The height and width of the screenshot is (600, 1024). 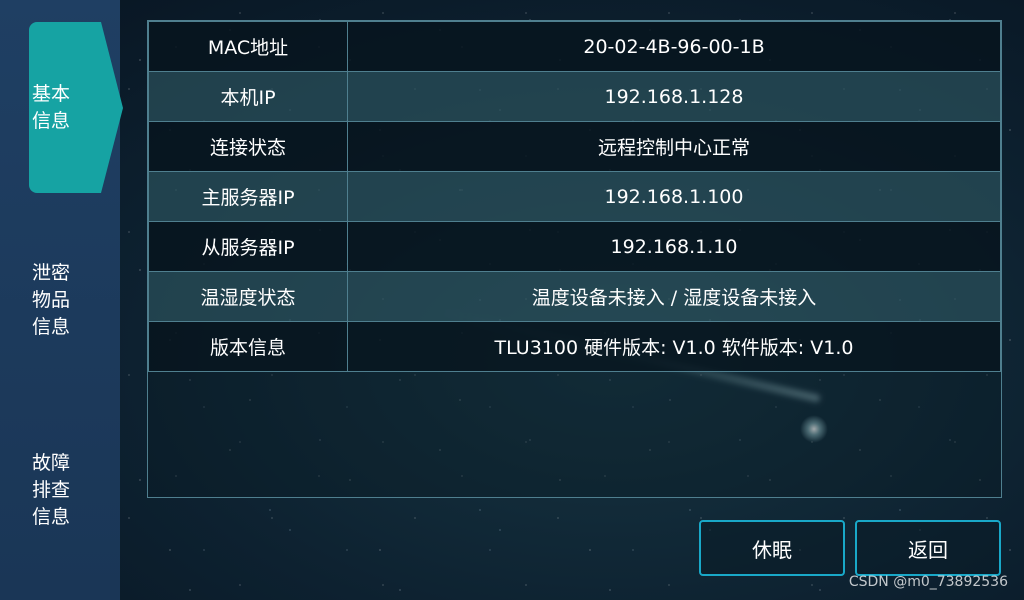 What do you see at coordinates (772, 548) in the screenshot?
I see `sleep-button: 休眠` at bounding box center [772, 548].